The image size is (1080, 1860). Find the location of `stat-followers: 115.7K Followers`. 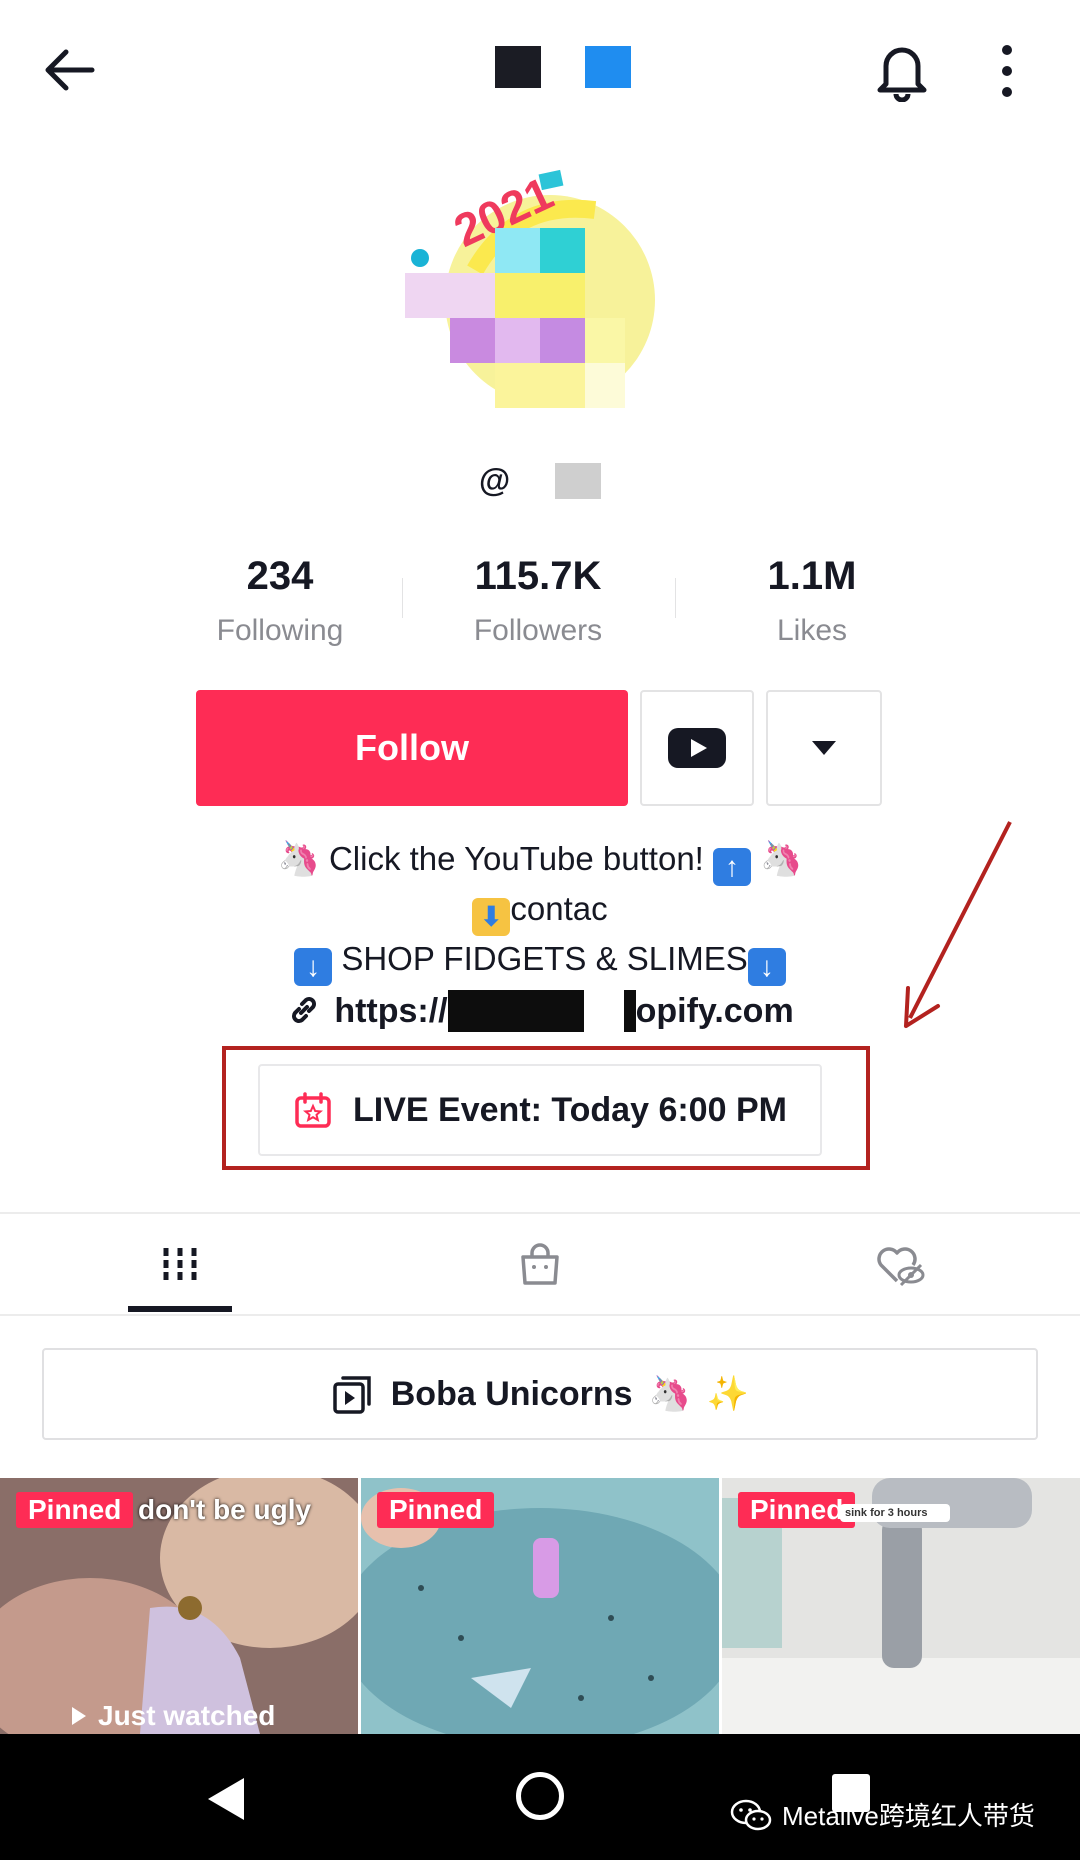

stat-followers: 115.7K Followers is located at coordinates (538, 598).